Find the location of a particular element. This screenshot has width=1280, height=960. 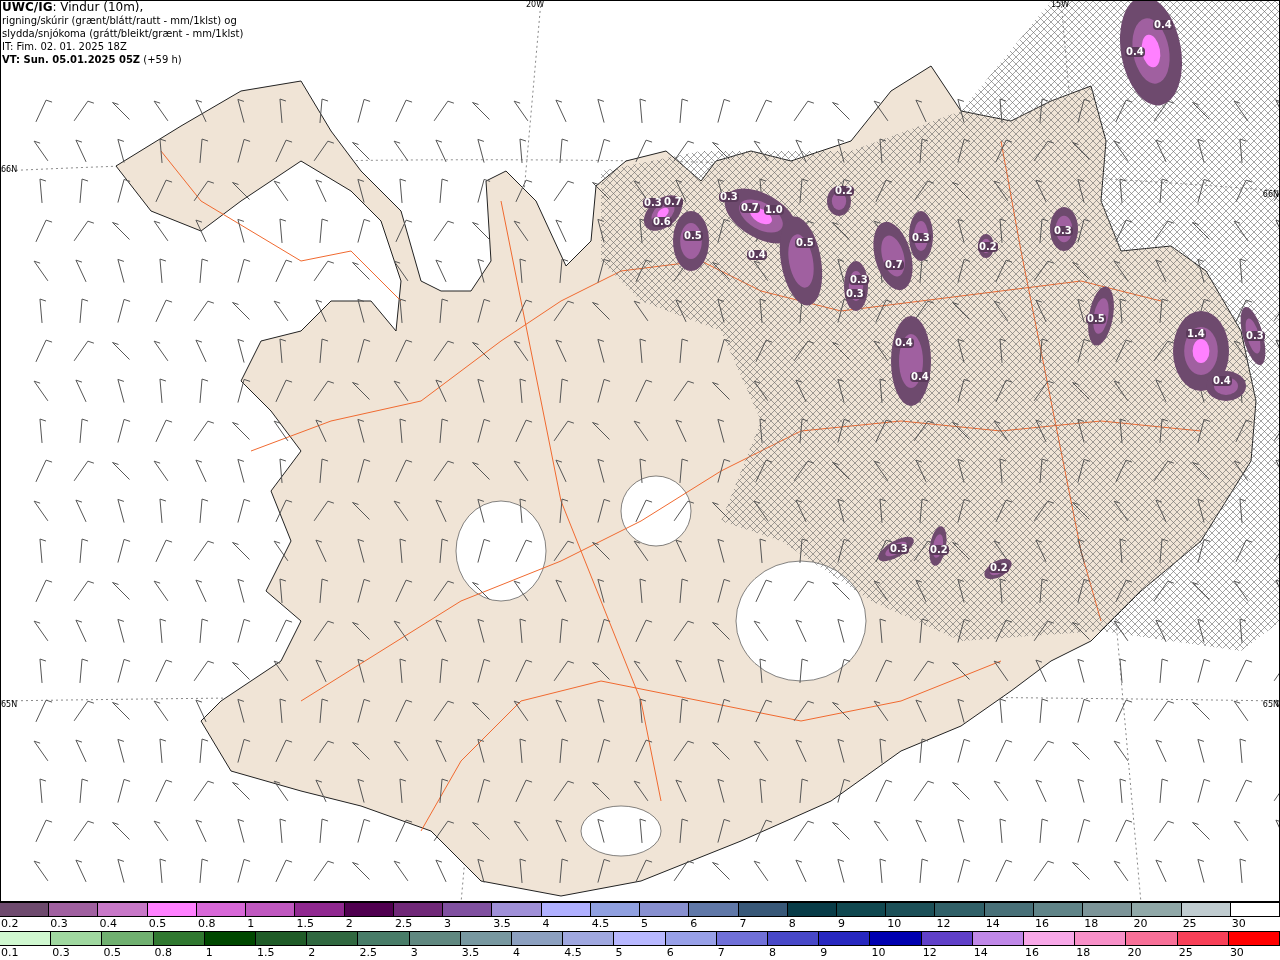

precipitation-value: 1.4 is located at coordinates (1196, 334).